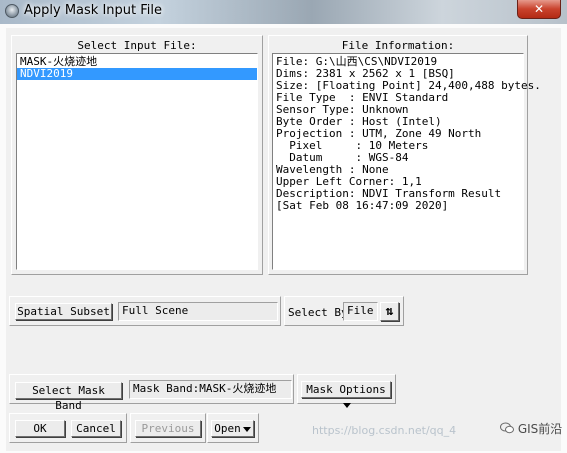  I want to click on mask-options-group: Mask Options, so click(346, 391).